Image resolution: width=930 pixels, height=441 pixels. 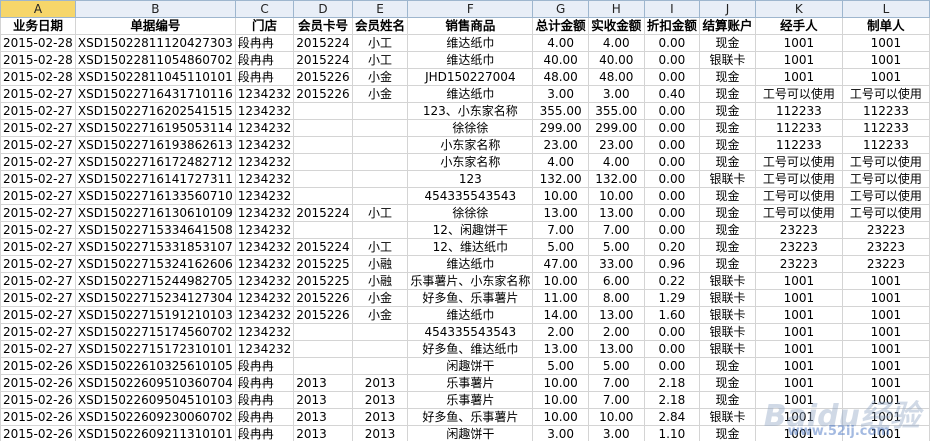 What do you see at coordinates (616, 383) in the screenshot?
I see `table-cell: 7.00` at bounding box center [616, 383].